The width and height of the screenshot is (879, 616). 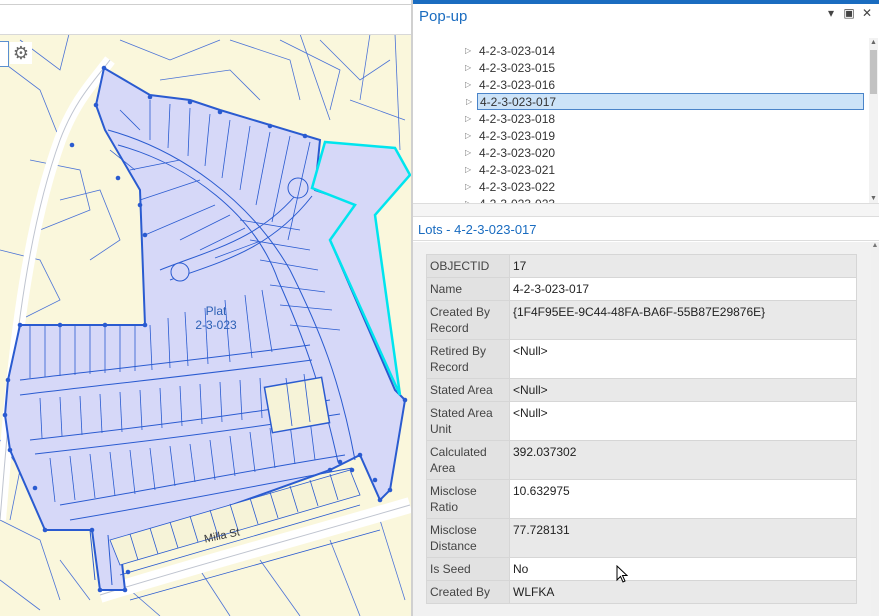 I want to click on section-divider, so click(x=646, y=210).